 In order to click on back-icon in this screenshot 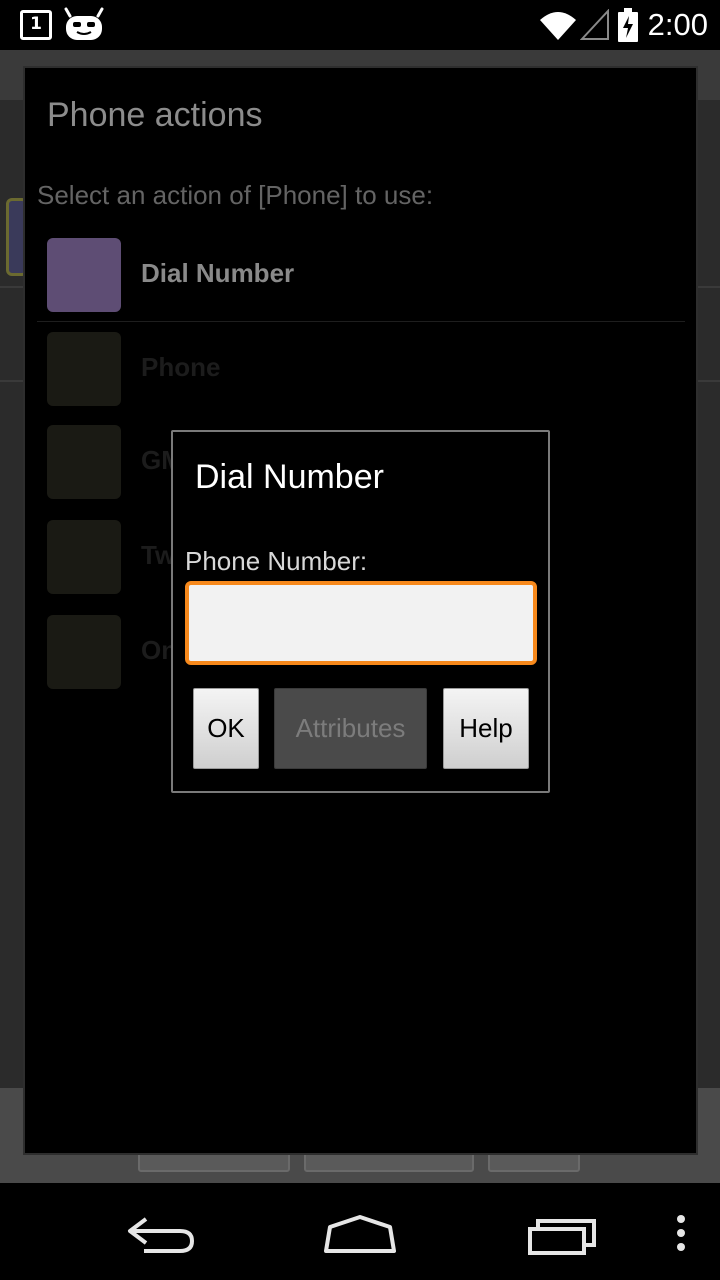, I will do `click(160, 1233)`.